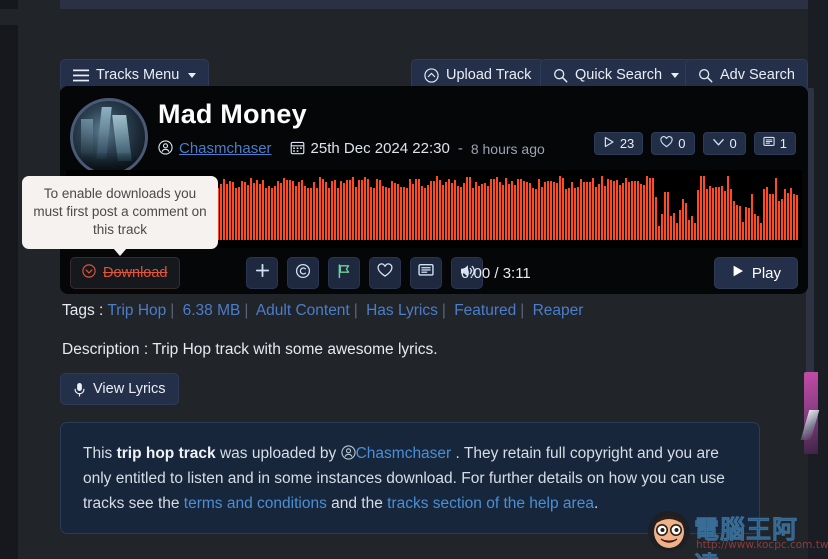 Image resolution: width=828 pixels, height=559 pixels. I want to click on upload-icon, so click(431, 75).